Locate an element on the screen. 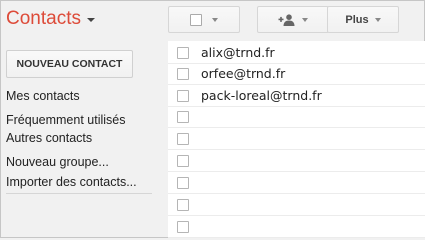  sidebar-item-my-contacts: Mes contacts is located at coordinates (43, 96).